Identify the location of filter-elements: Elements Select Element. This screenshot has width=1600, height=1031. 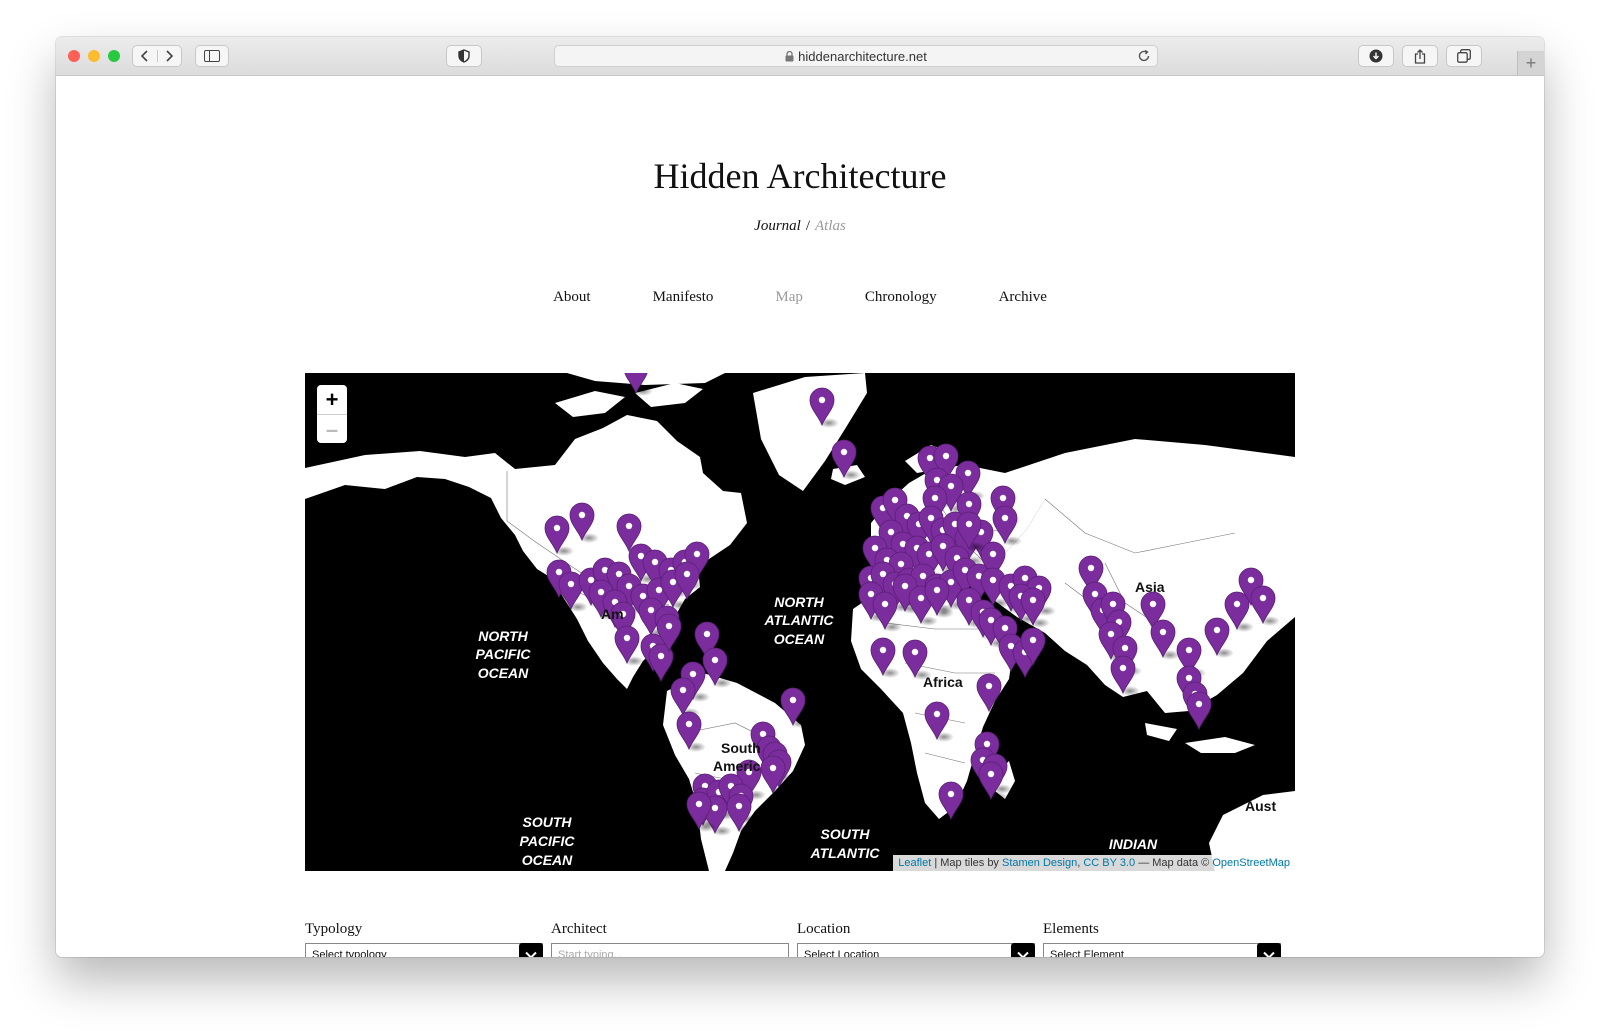
(1162, 939).